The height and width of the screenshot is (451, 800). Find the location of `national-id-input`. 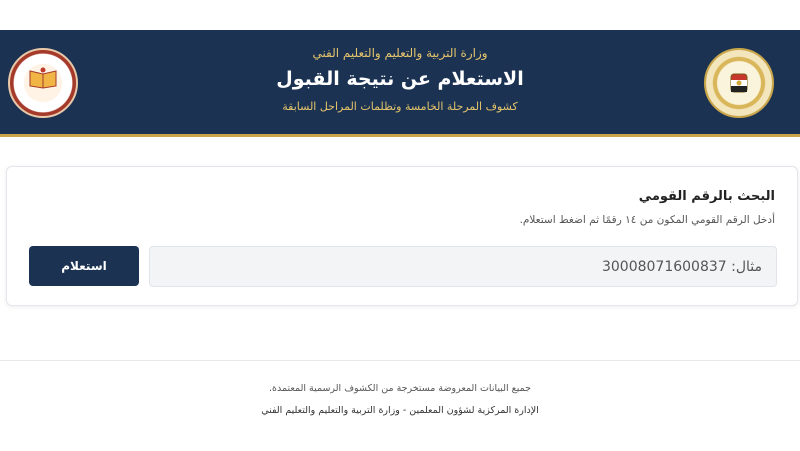

national-id-input is located at coordinates (463, 266).